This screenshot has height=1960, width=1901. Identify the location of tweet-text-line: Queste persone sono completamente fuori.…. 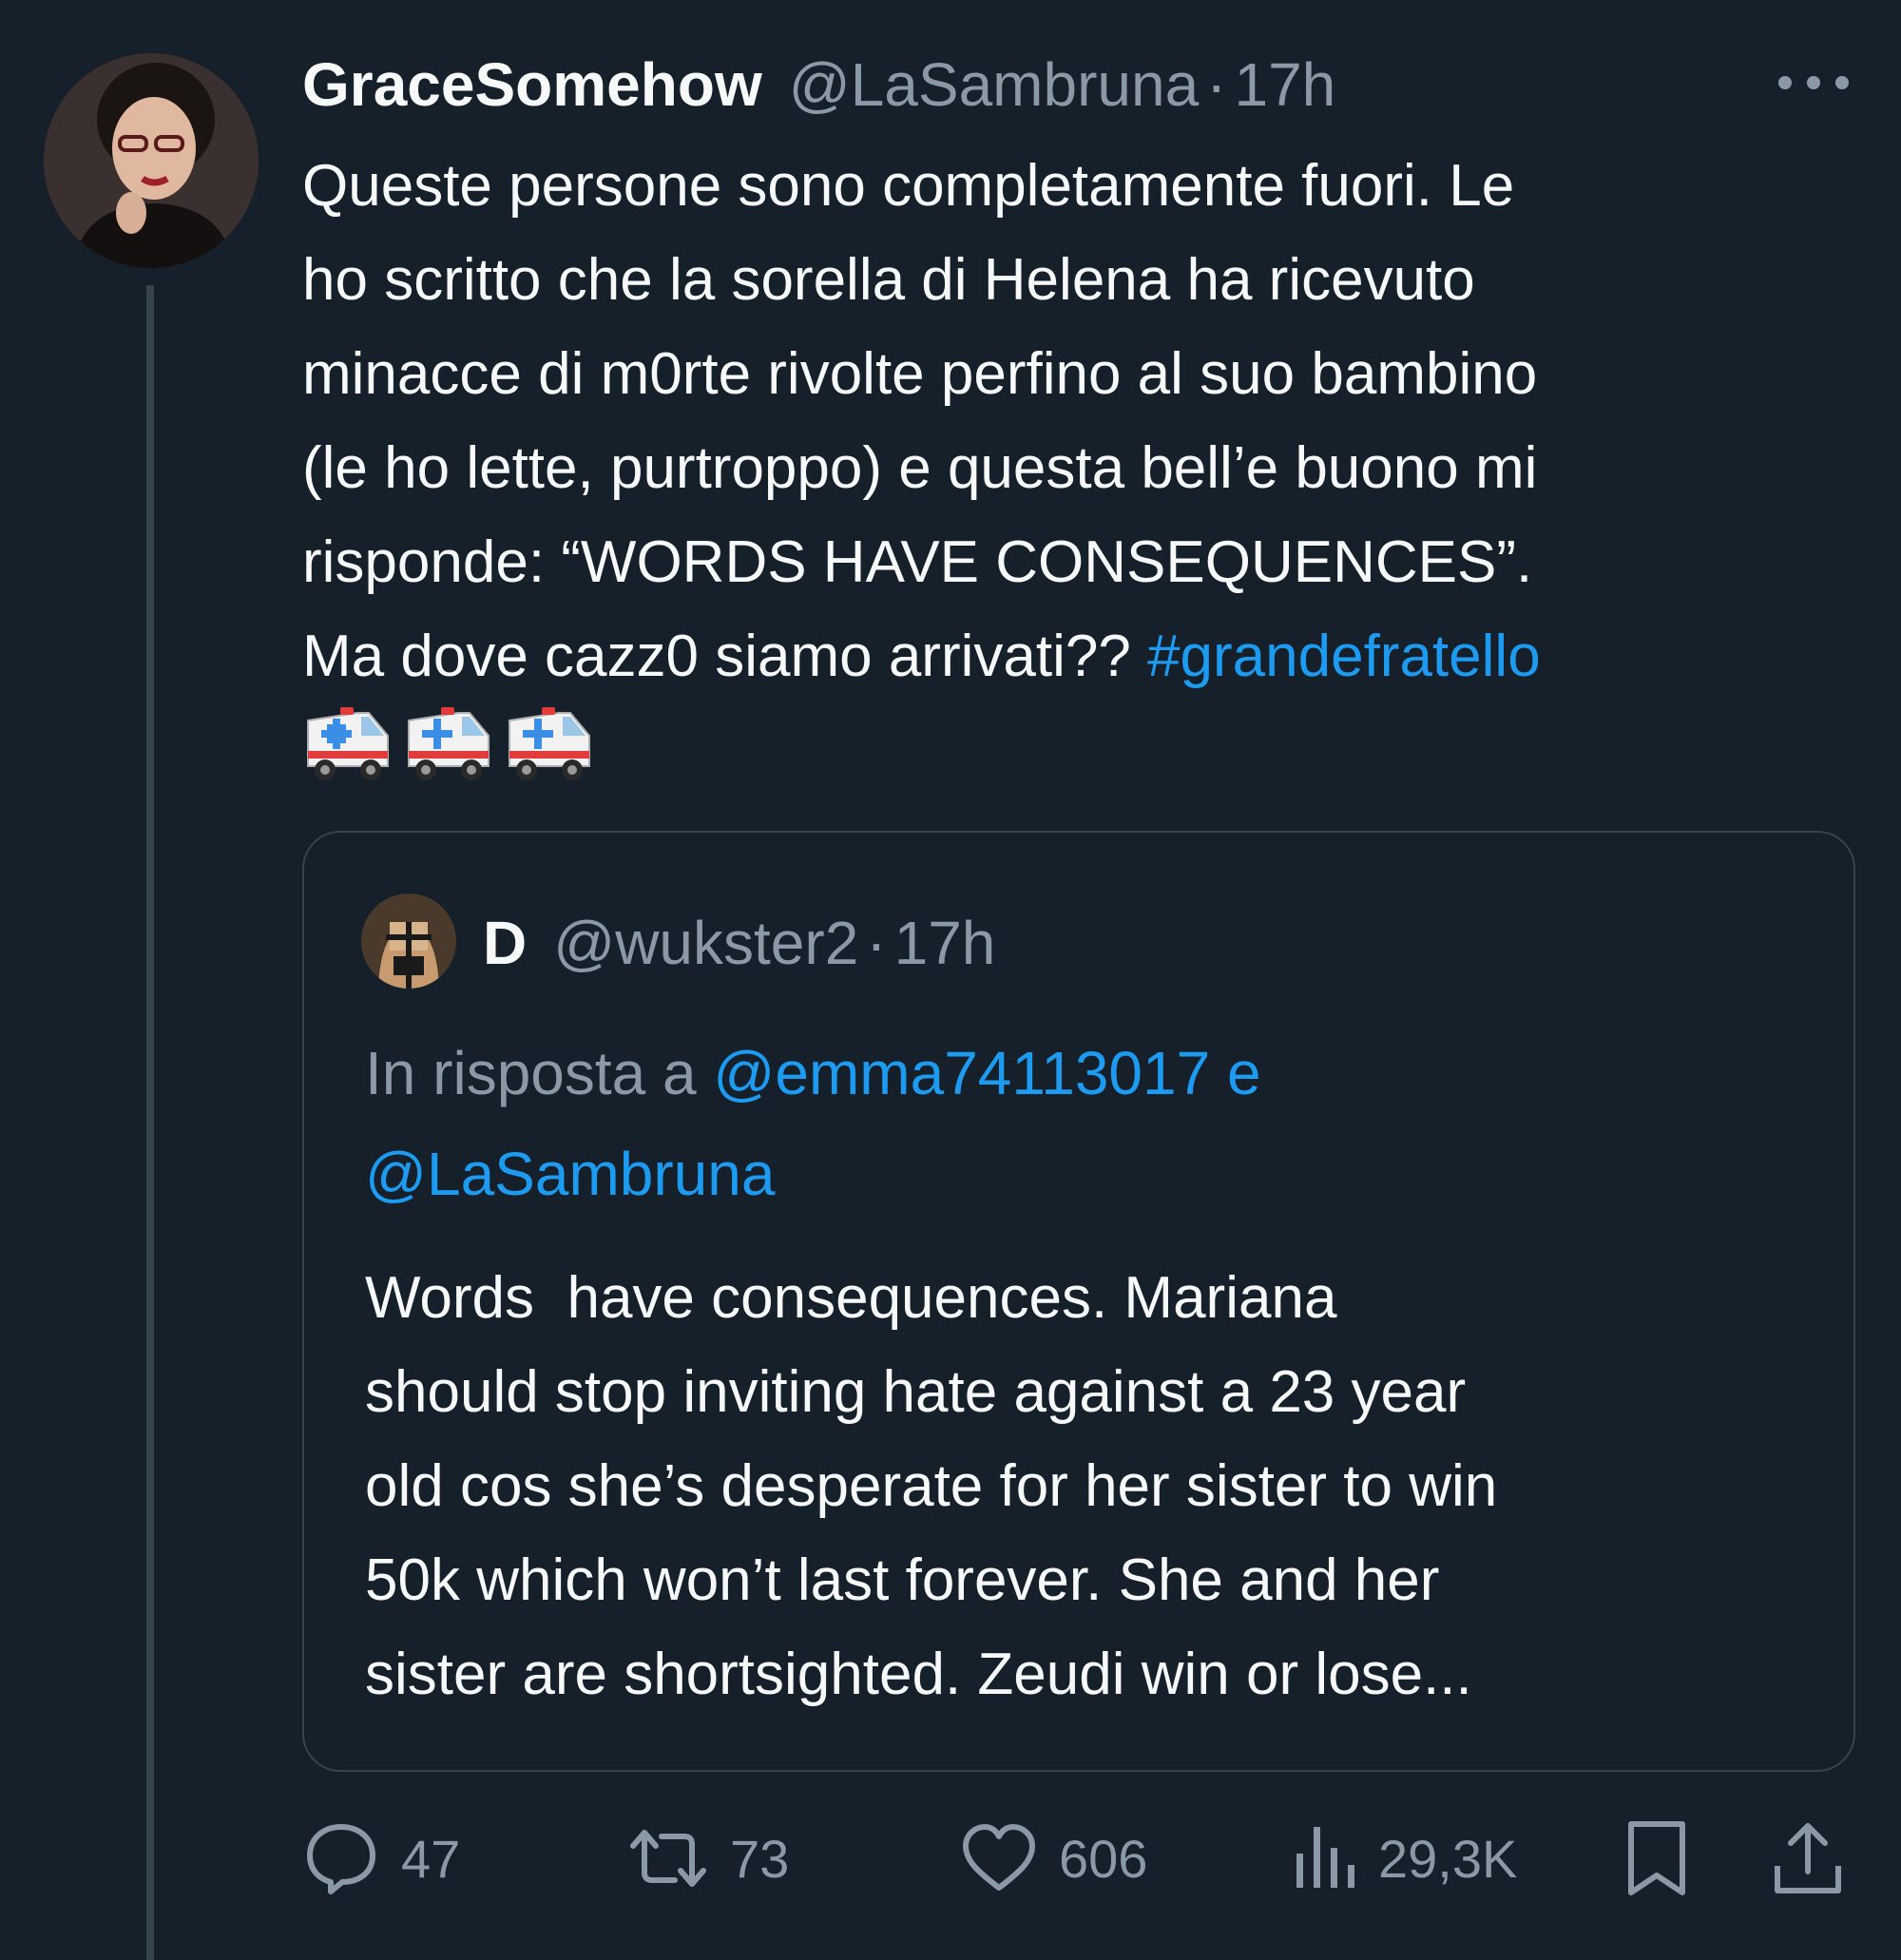
(908, 186).